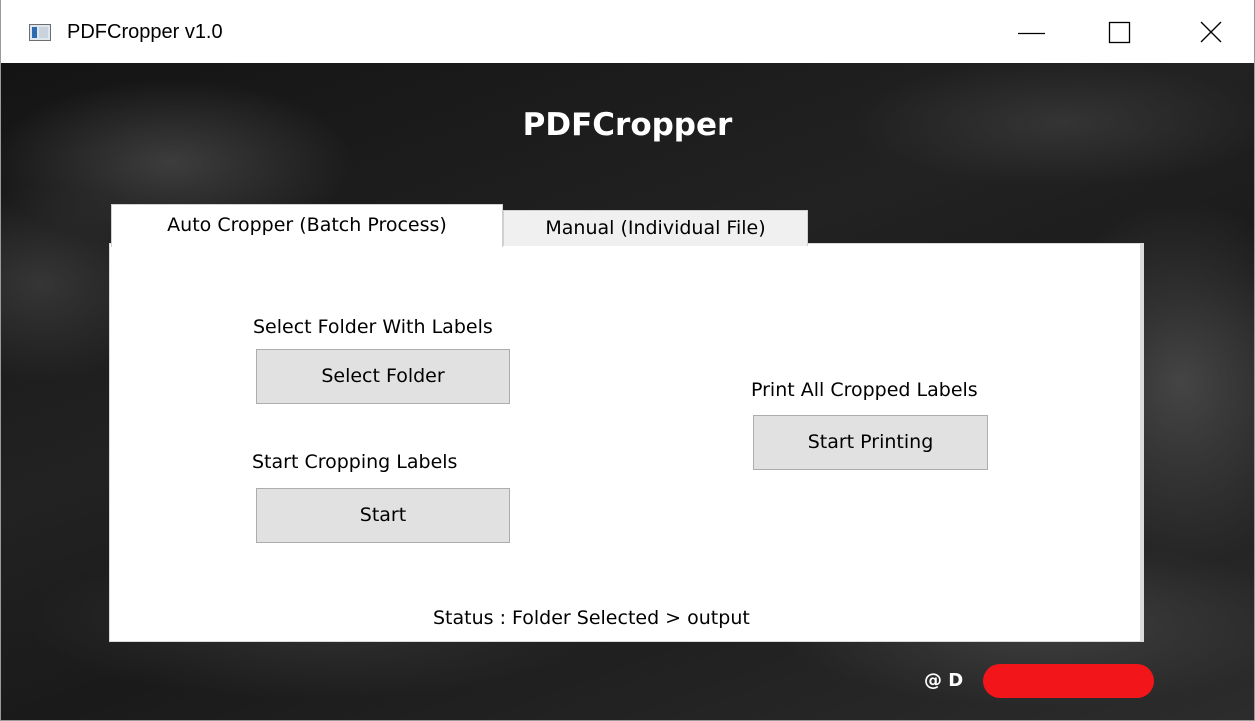 The height and width of the screenshot is (721, 1255). I want to click on app-icon, so click(40, 32).